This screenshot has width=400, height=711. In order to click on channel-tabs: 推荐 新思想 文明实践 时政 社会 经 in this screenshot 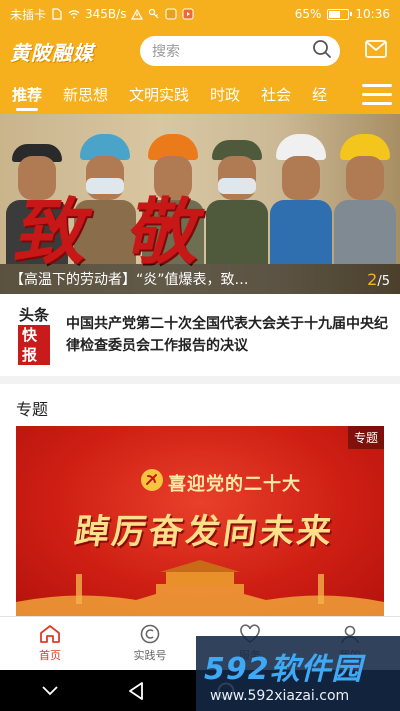, I will do `click(200, 94)`.